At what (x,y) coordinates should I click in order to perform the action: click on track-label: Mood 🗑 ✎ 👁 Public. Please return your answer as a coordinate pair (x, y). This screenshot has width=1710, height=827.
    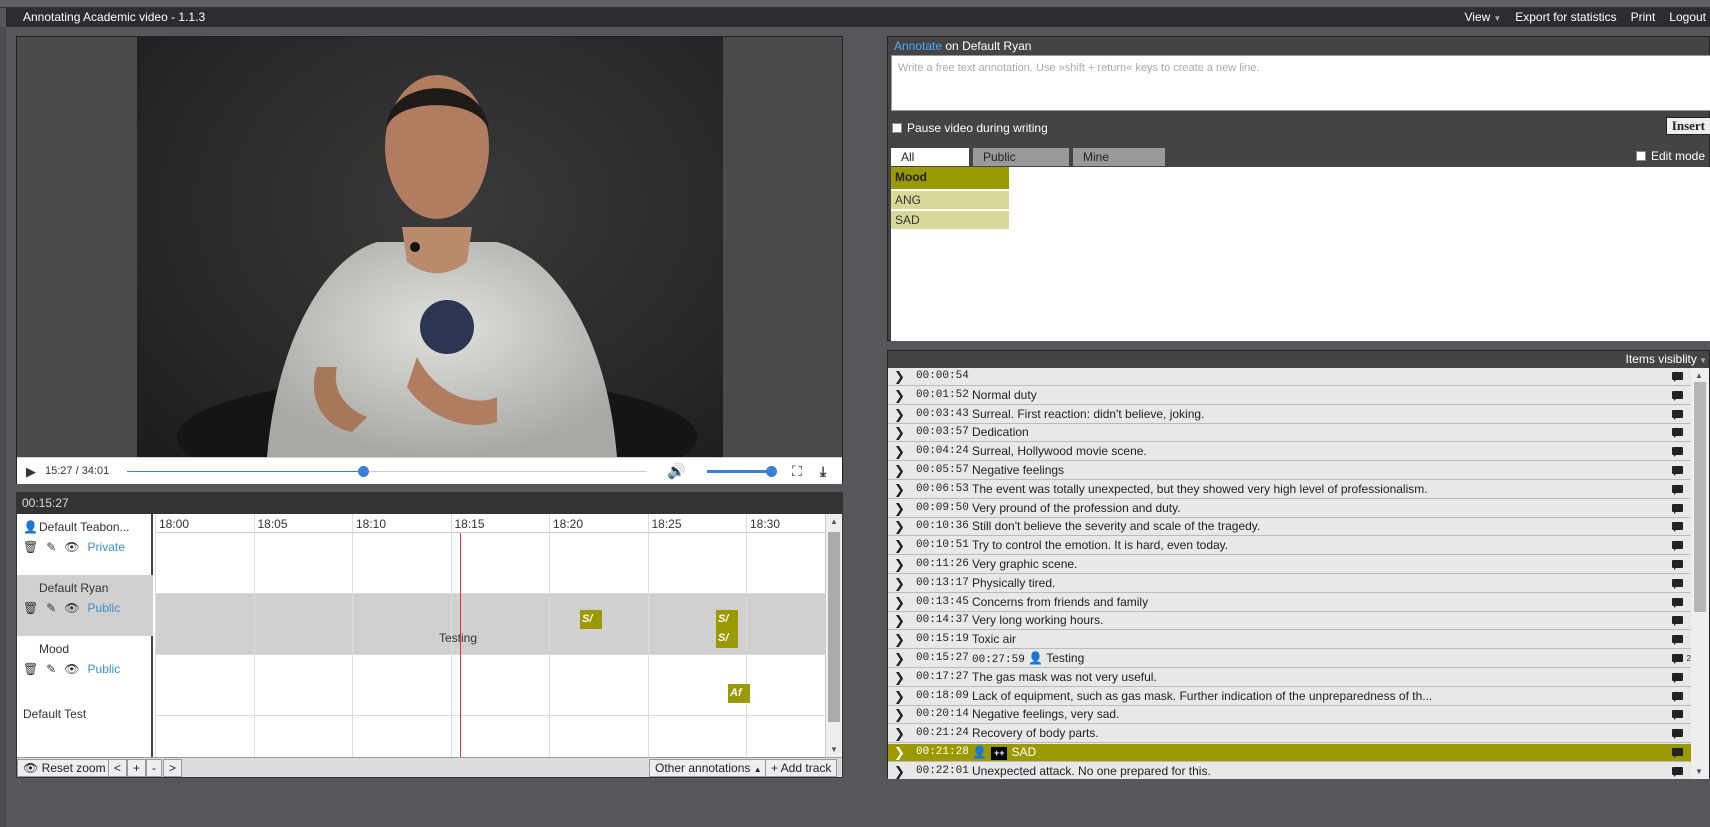
    Looking at the image, I should click on (85, 666).